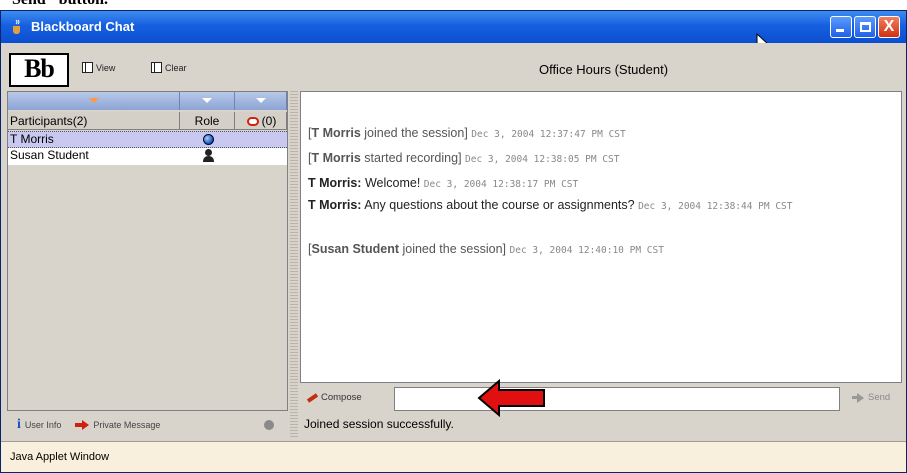  What do you see at coordinates (16, 26) in the screenshot?
I see `java-cup-icon` at bounding box center [16, 26].